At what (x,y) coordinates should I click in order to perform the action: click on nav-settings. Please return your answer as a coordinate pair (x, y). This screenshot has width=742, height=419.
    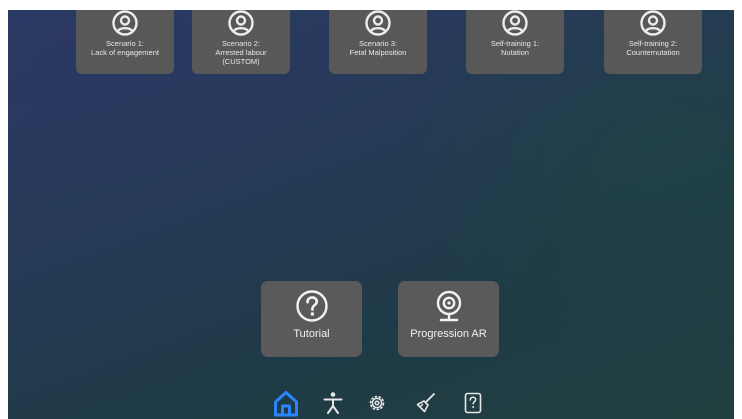
    Looking at the image, I should click on (377, 402).